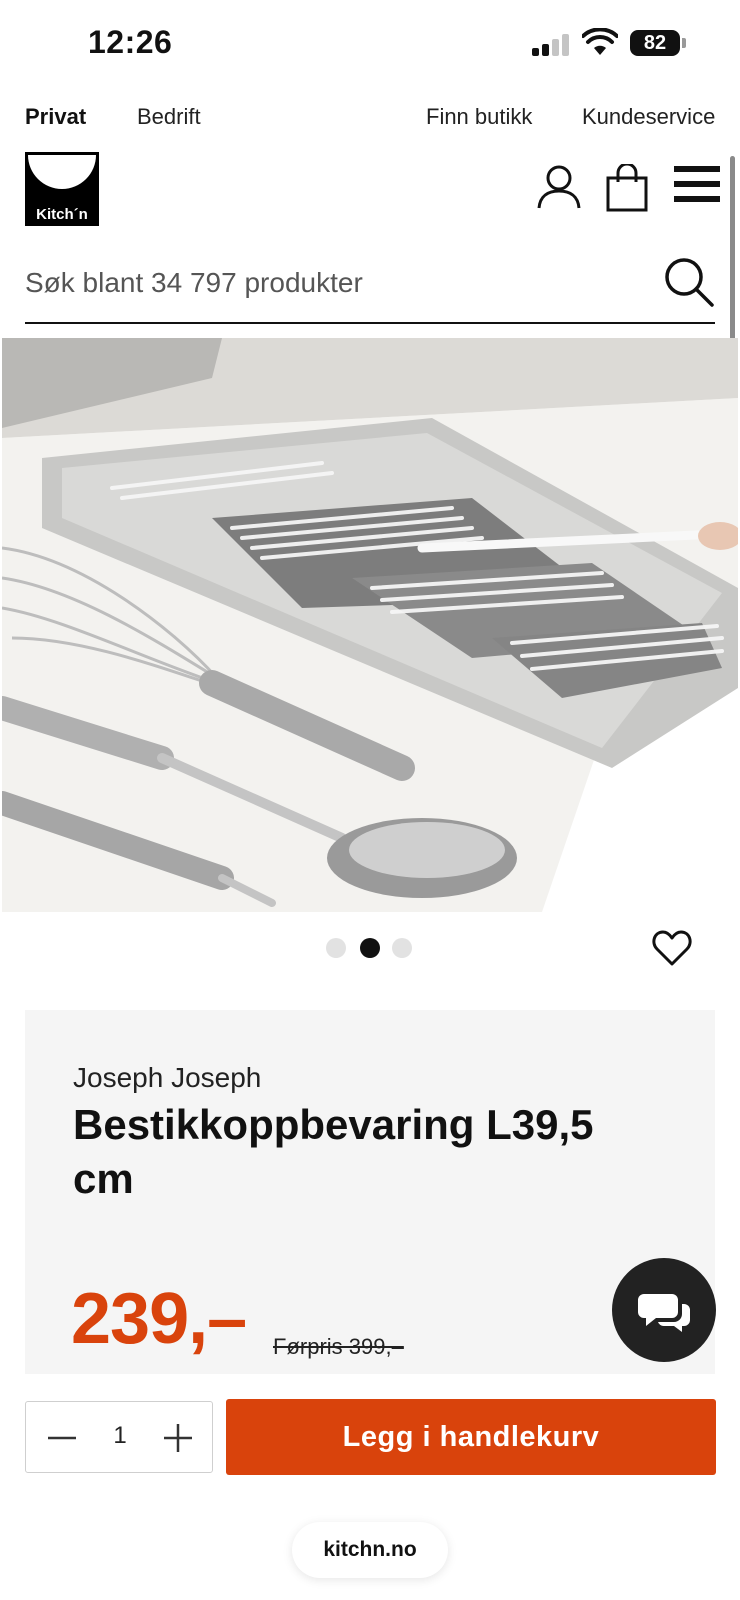  Describe the element at coordinates (62, 1438) in the screenshot. I see `minus-icon` at that location.